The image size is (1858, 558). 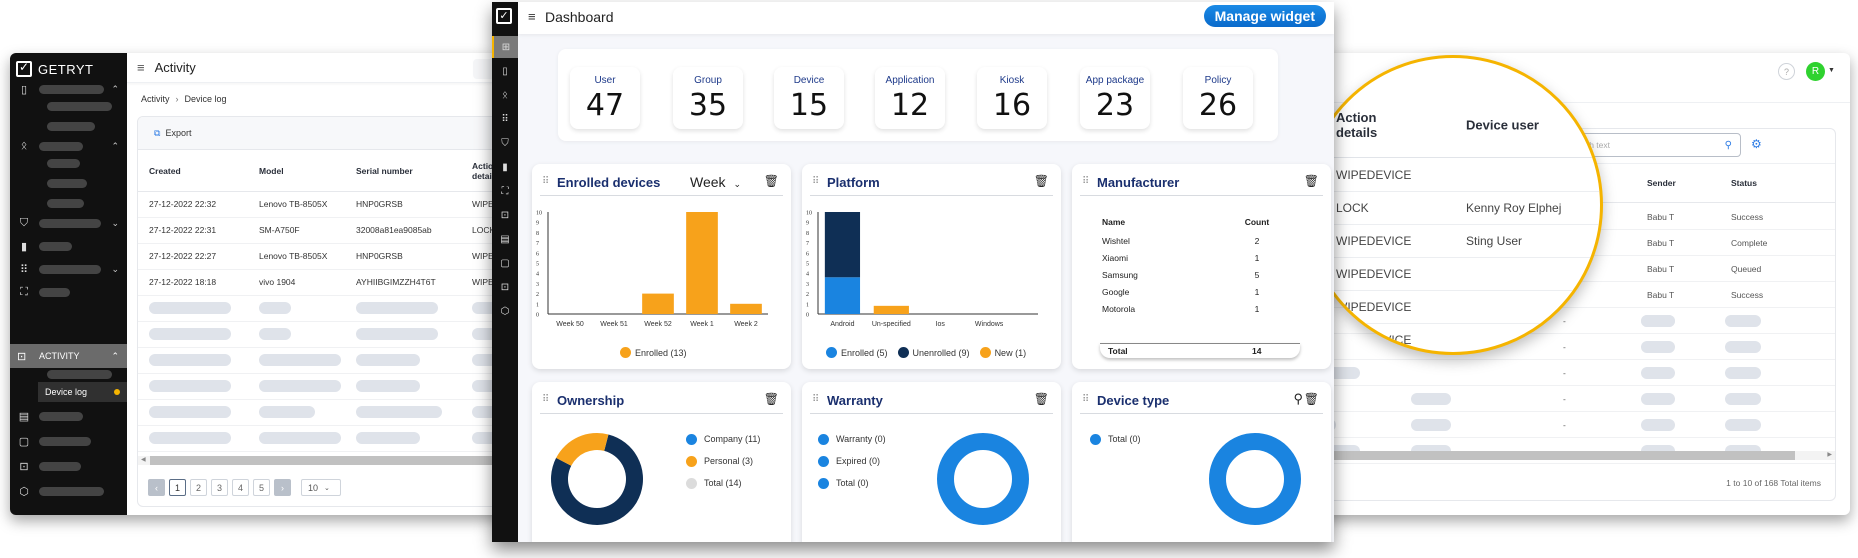 What do you see at coordinates (68, 441) in the screenshot?
I see `sidebar-item-clipboard: ▢` at bounding box center [68, 441].